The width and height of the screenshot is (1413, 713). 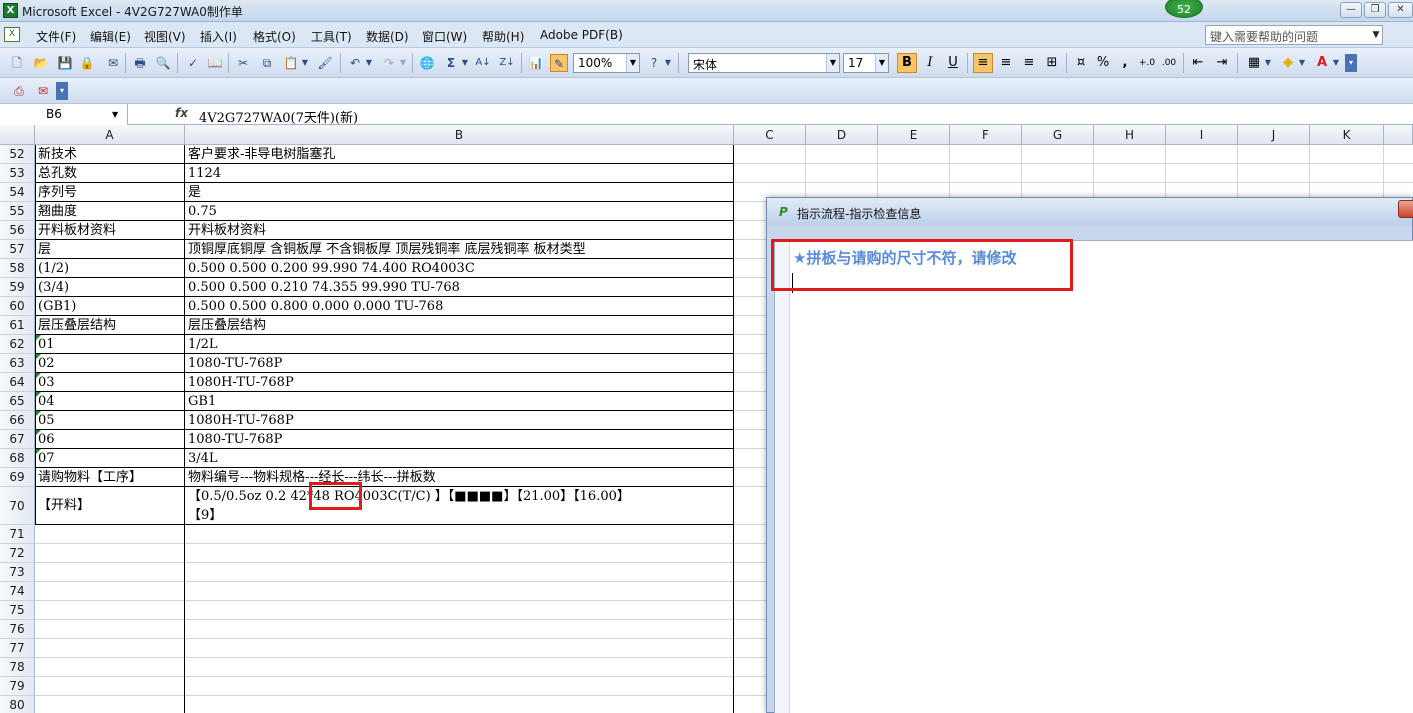 I want to click on cell-b: 顶铜厚底铜厚 含铜板厚 不含铜板厚 顶层残铜率 底层残铜率 板材类型, so click(x=386, y=249).